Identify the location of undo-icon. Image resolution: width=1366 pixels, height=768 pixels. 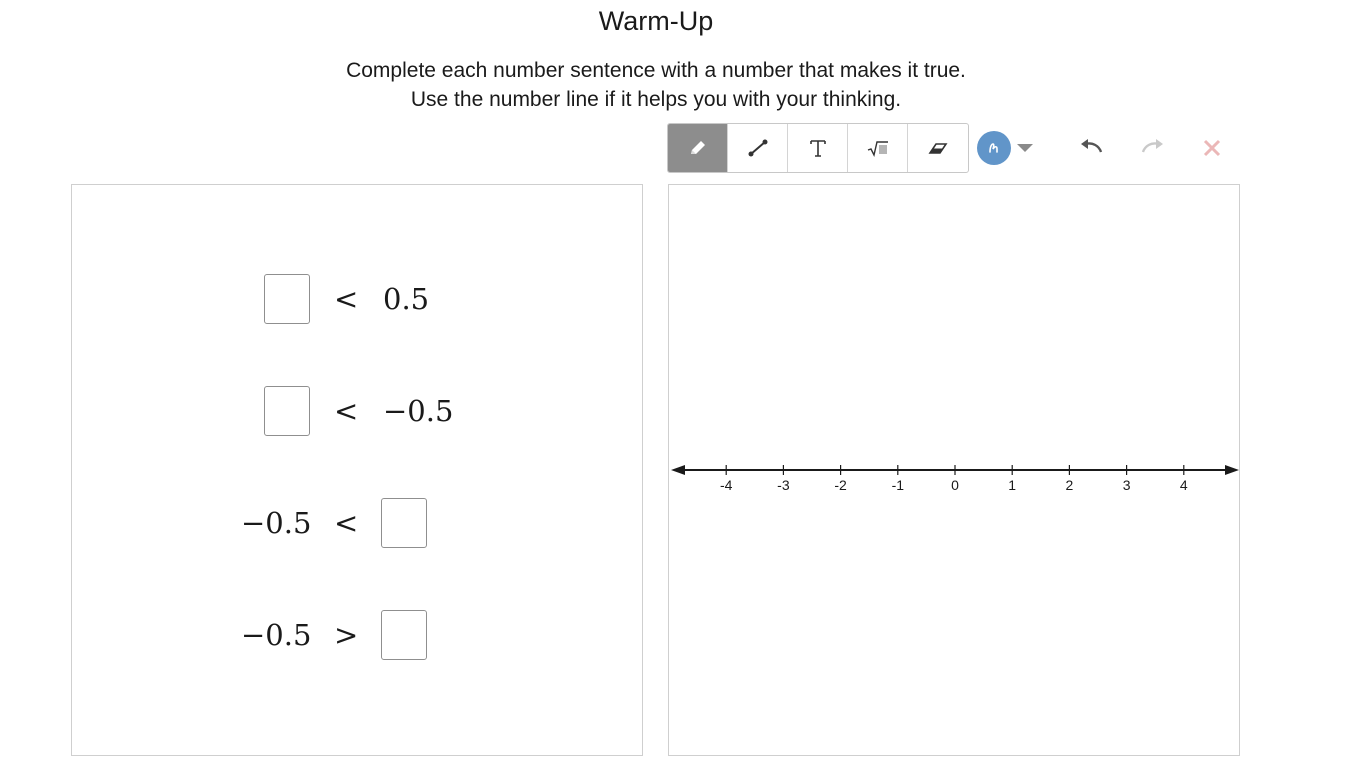
(1092, 146).